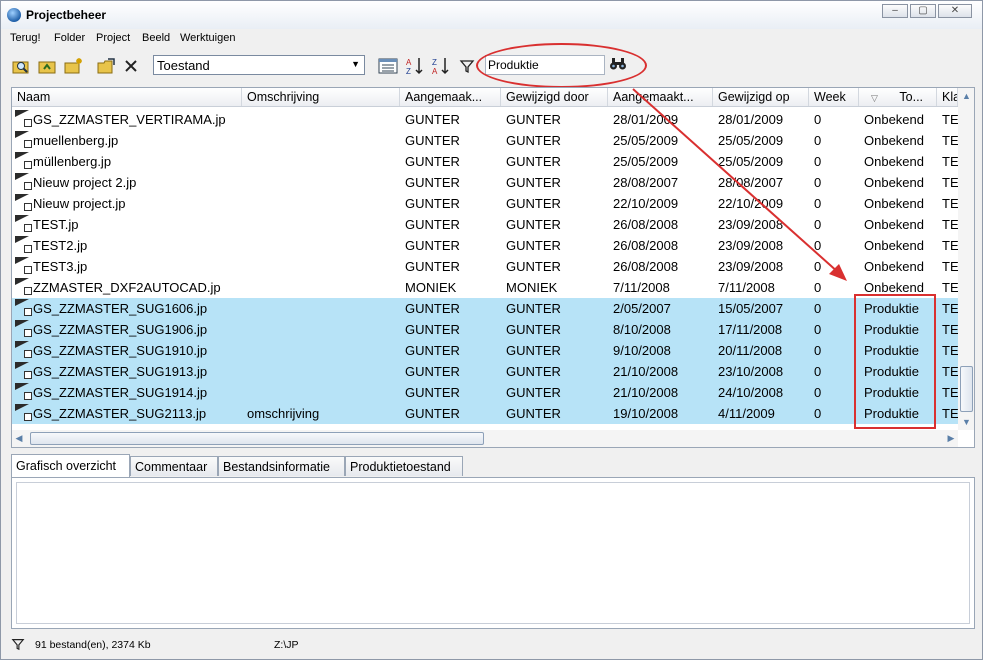 Image resolution: width=983 pixels, height=660 pixels. What do you see at coordinates (646, 224) in the screenshot?
I see `cell-aangemaakt-op: 26/08/2008` at bounding box center [646, 224].